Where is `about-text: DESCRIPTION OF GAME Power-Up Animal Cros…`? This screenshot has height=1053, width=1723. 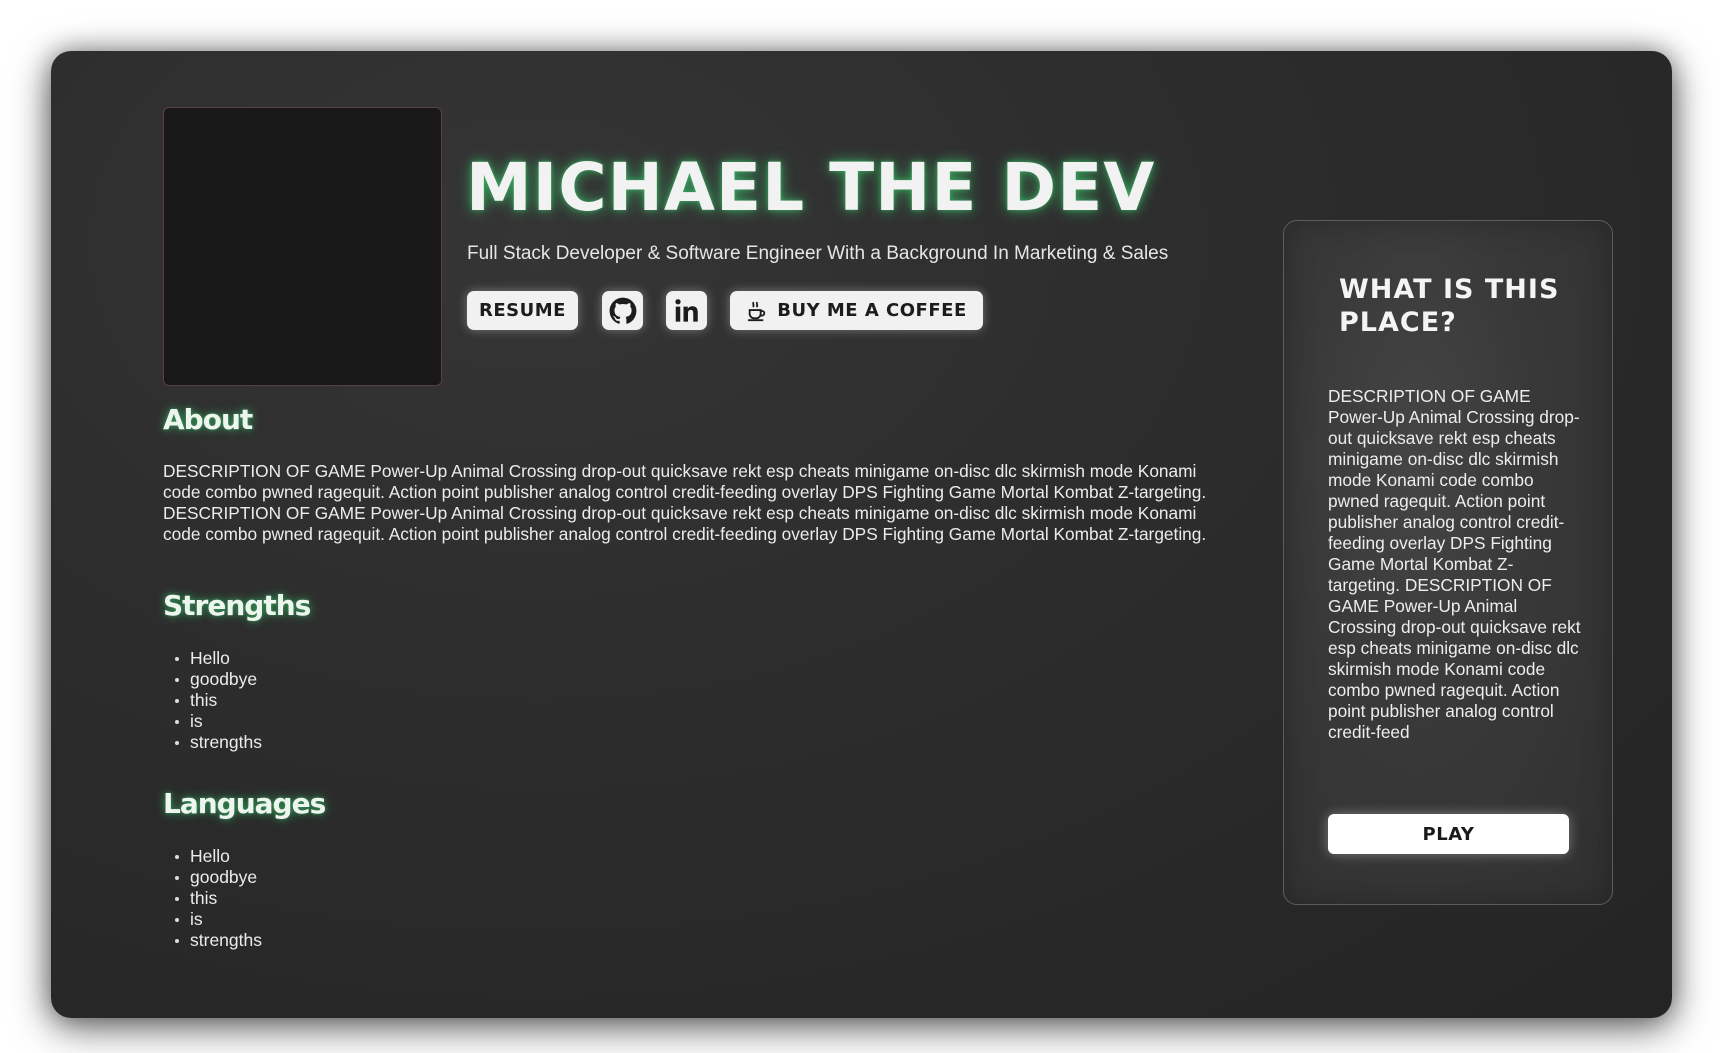 about-text: DESCRIPTION OF GAME Power-Up Animal Cros… is located at coordinates (685, 502).